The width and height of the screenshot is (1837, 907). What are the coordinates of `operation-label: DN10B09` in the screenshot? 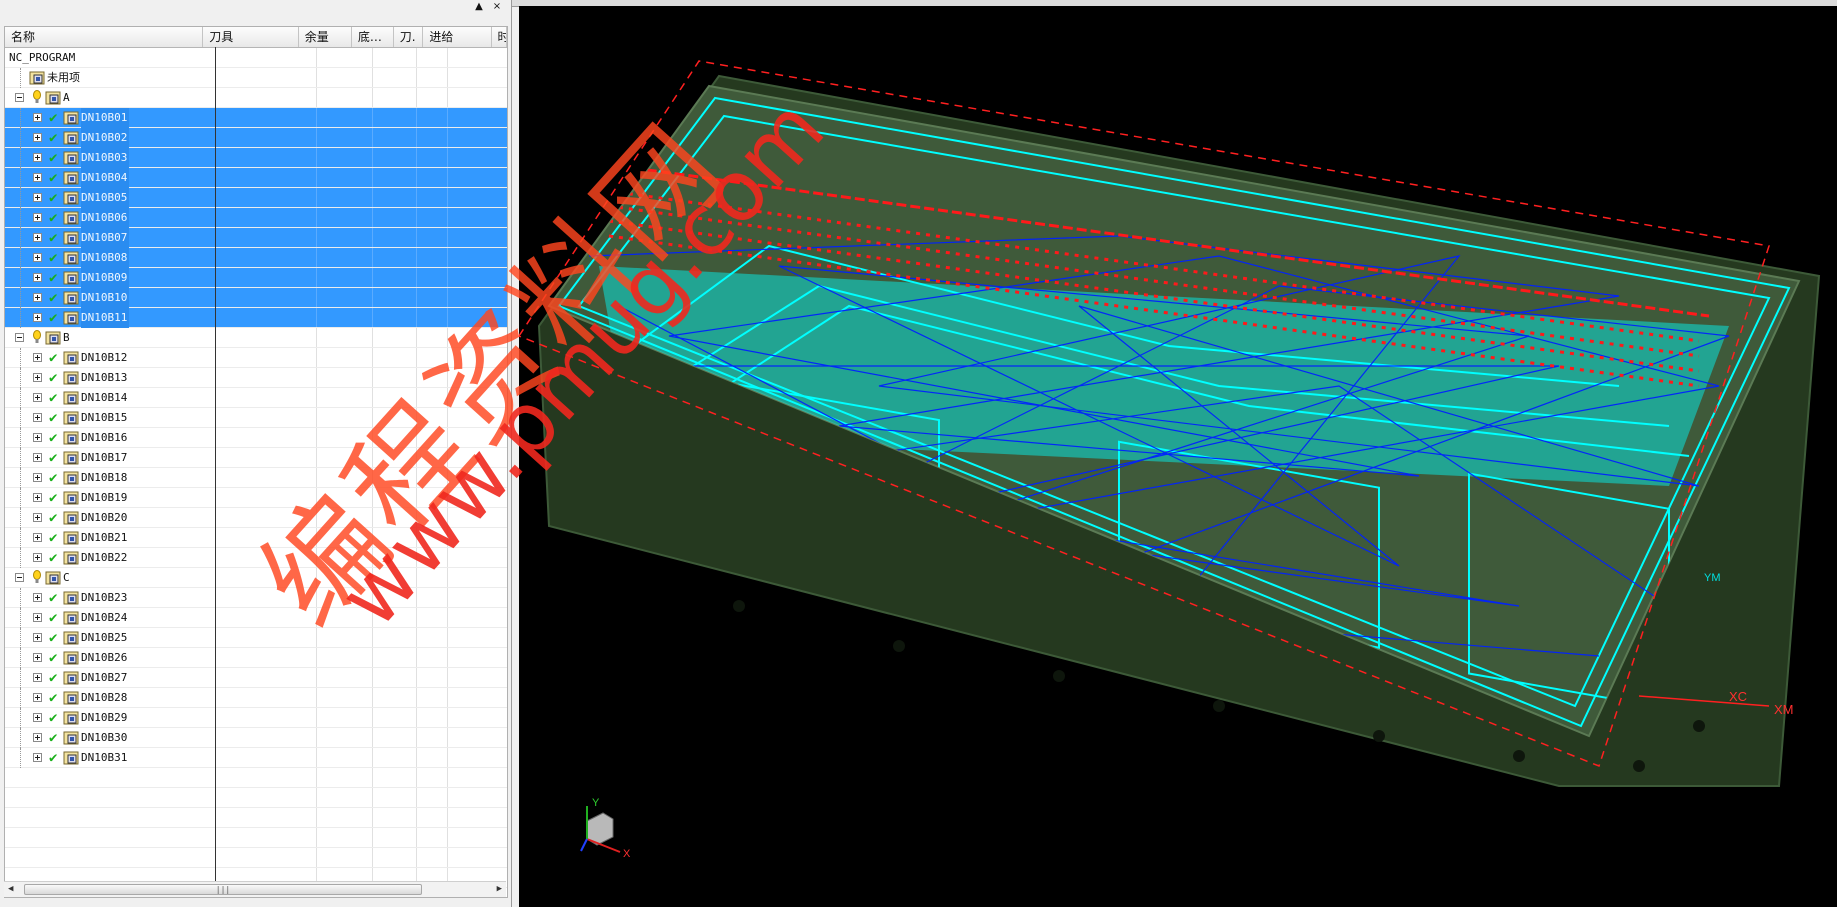 It's located at (105, 278).